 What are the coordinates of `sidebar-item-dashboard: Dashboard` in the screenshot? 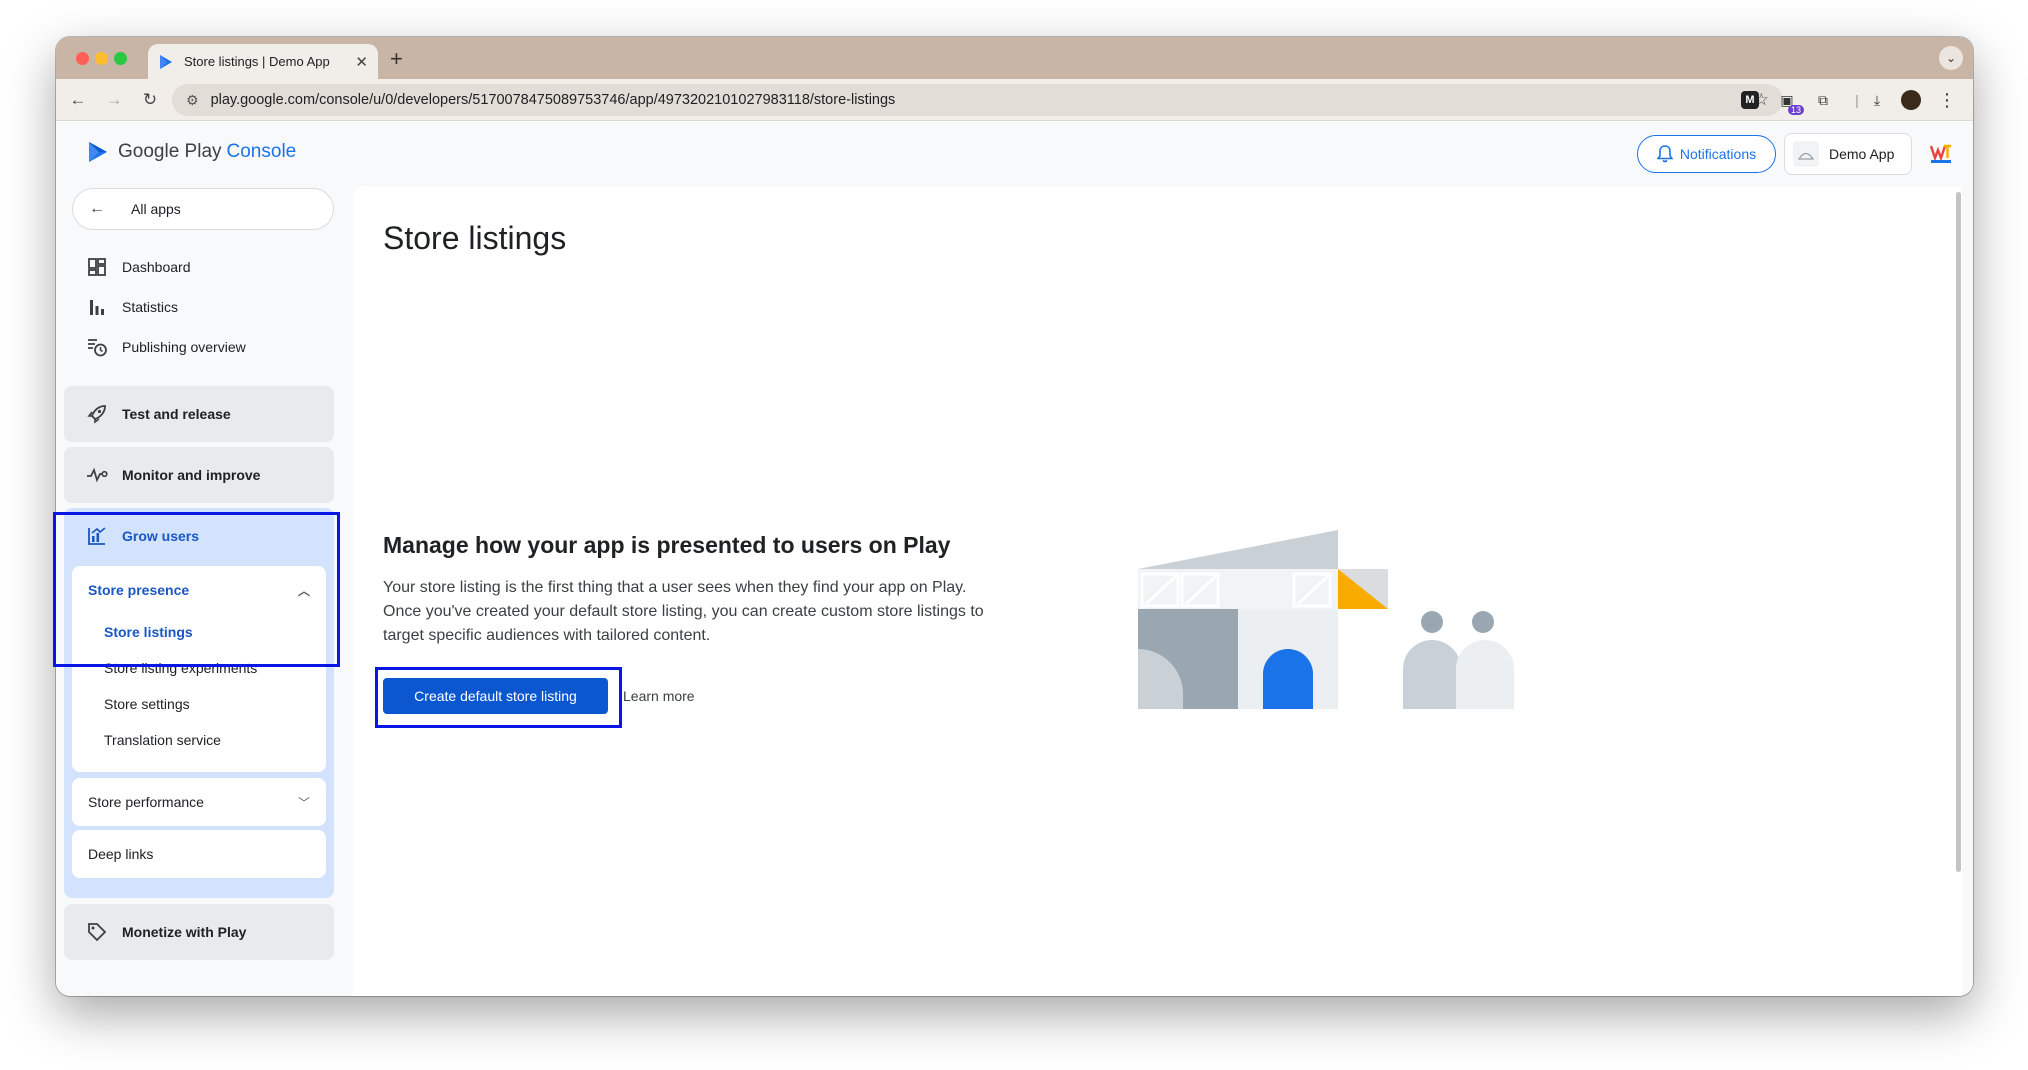 It's located at (138, 267).